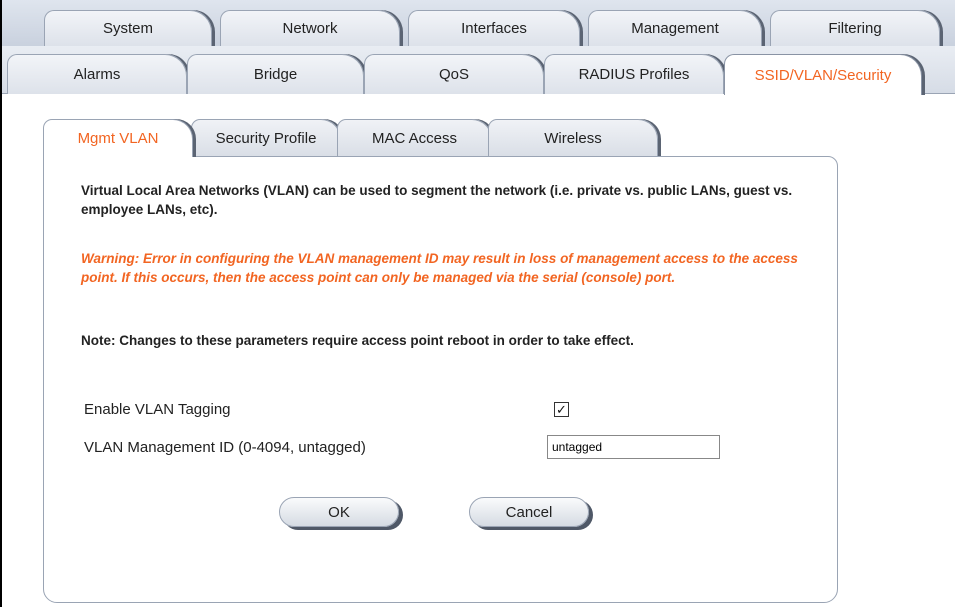  I want to click on tab-qos: QoS, so click(454, 74).